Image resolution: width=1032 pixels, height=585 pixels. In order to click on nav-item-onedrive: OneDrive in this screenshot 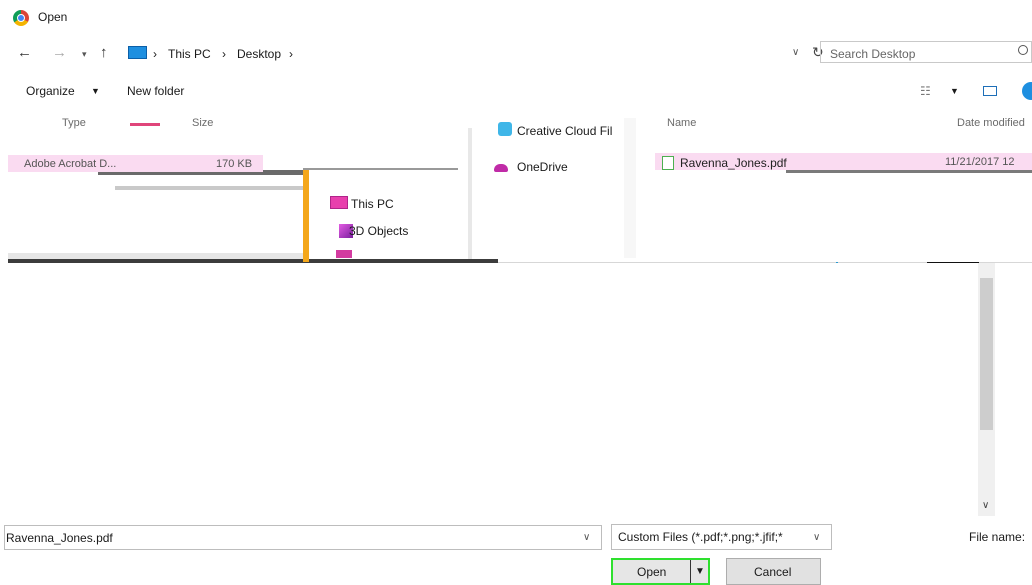, I will do `click(542, 167)`.